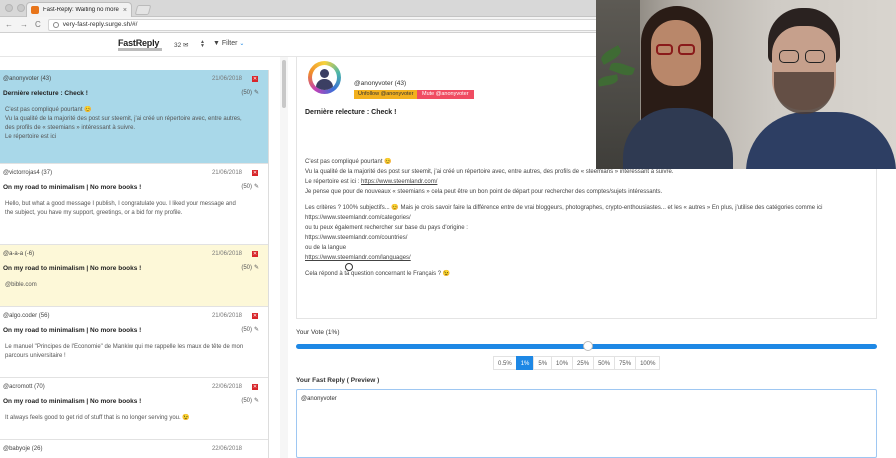  Describe the element at coordinates (125, 10) in the screenshot. I see `tab-close-icon: ×` at that location.